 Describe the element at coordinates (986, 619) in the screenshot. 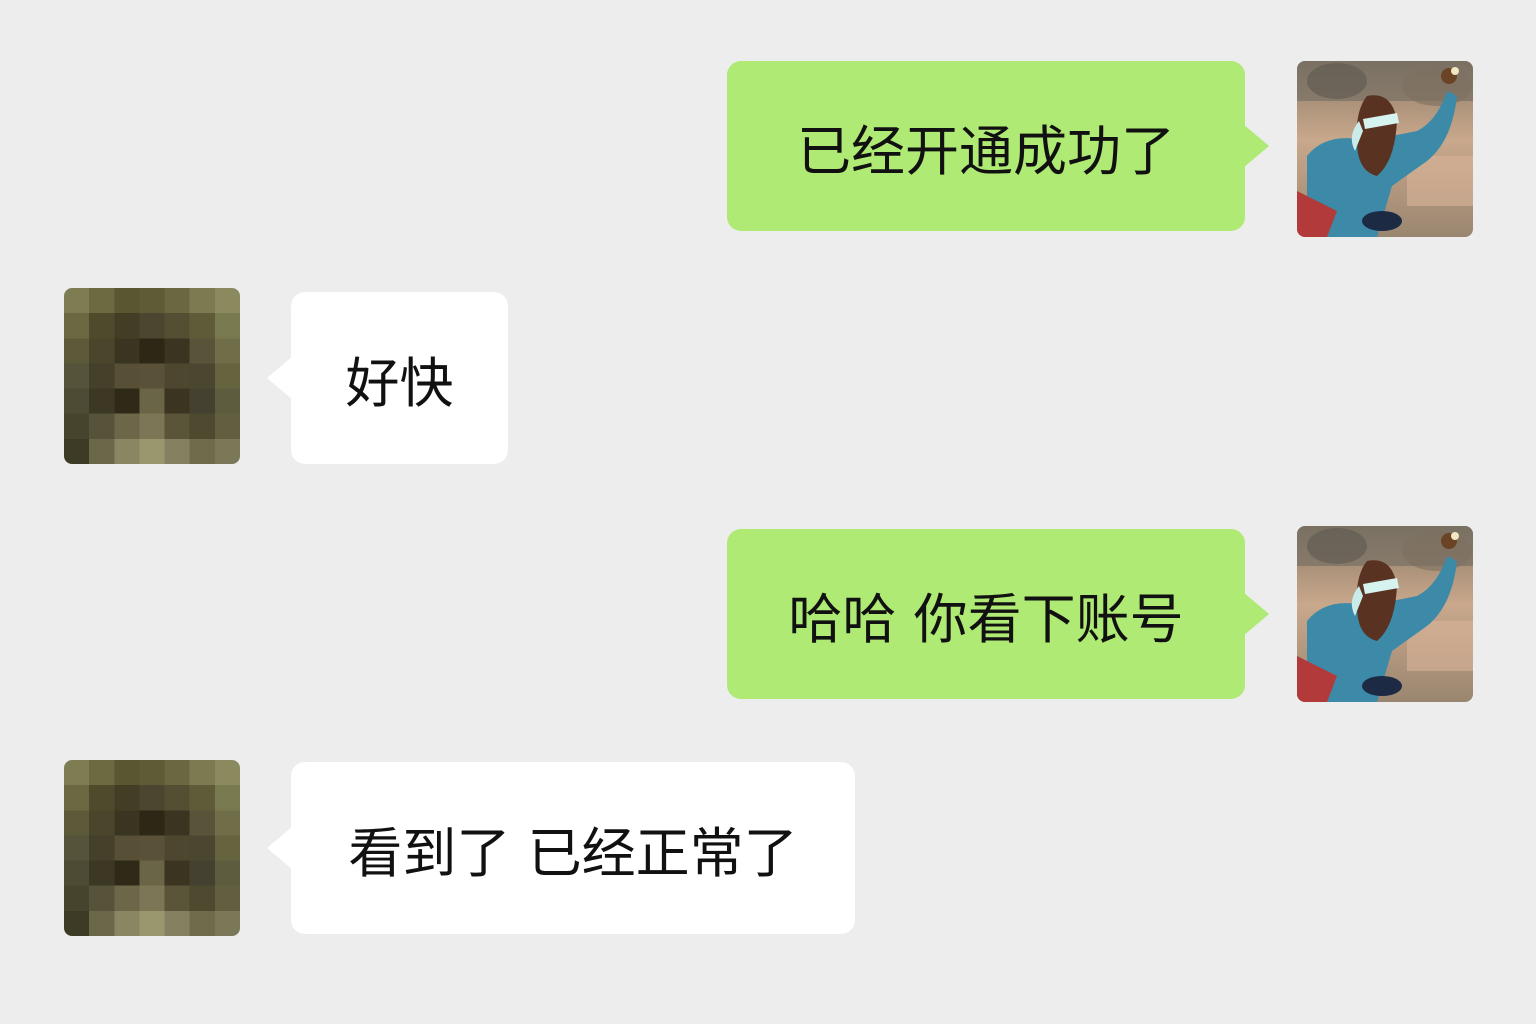

I see `message-text: 哈哈 你看下账号` at that location.